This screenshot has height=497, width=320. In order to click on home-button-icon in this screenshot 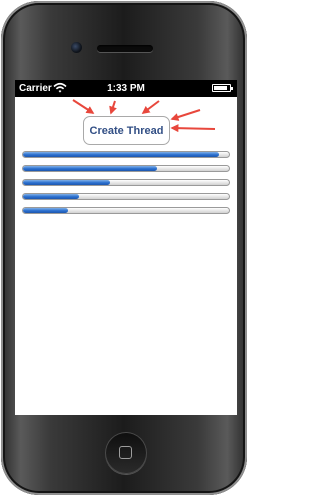, I will do `click(125, 452)`.